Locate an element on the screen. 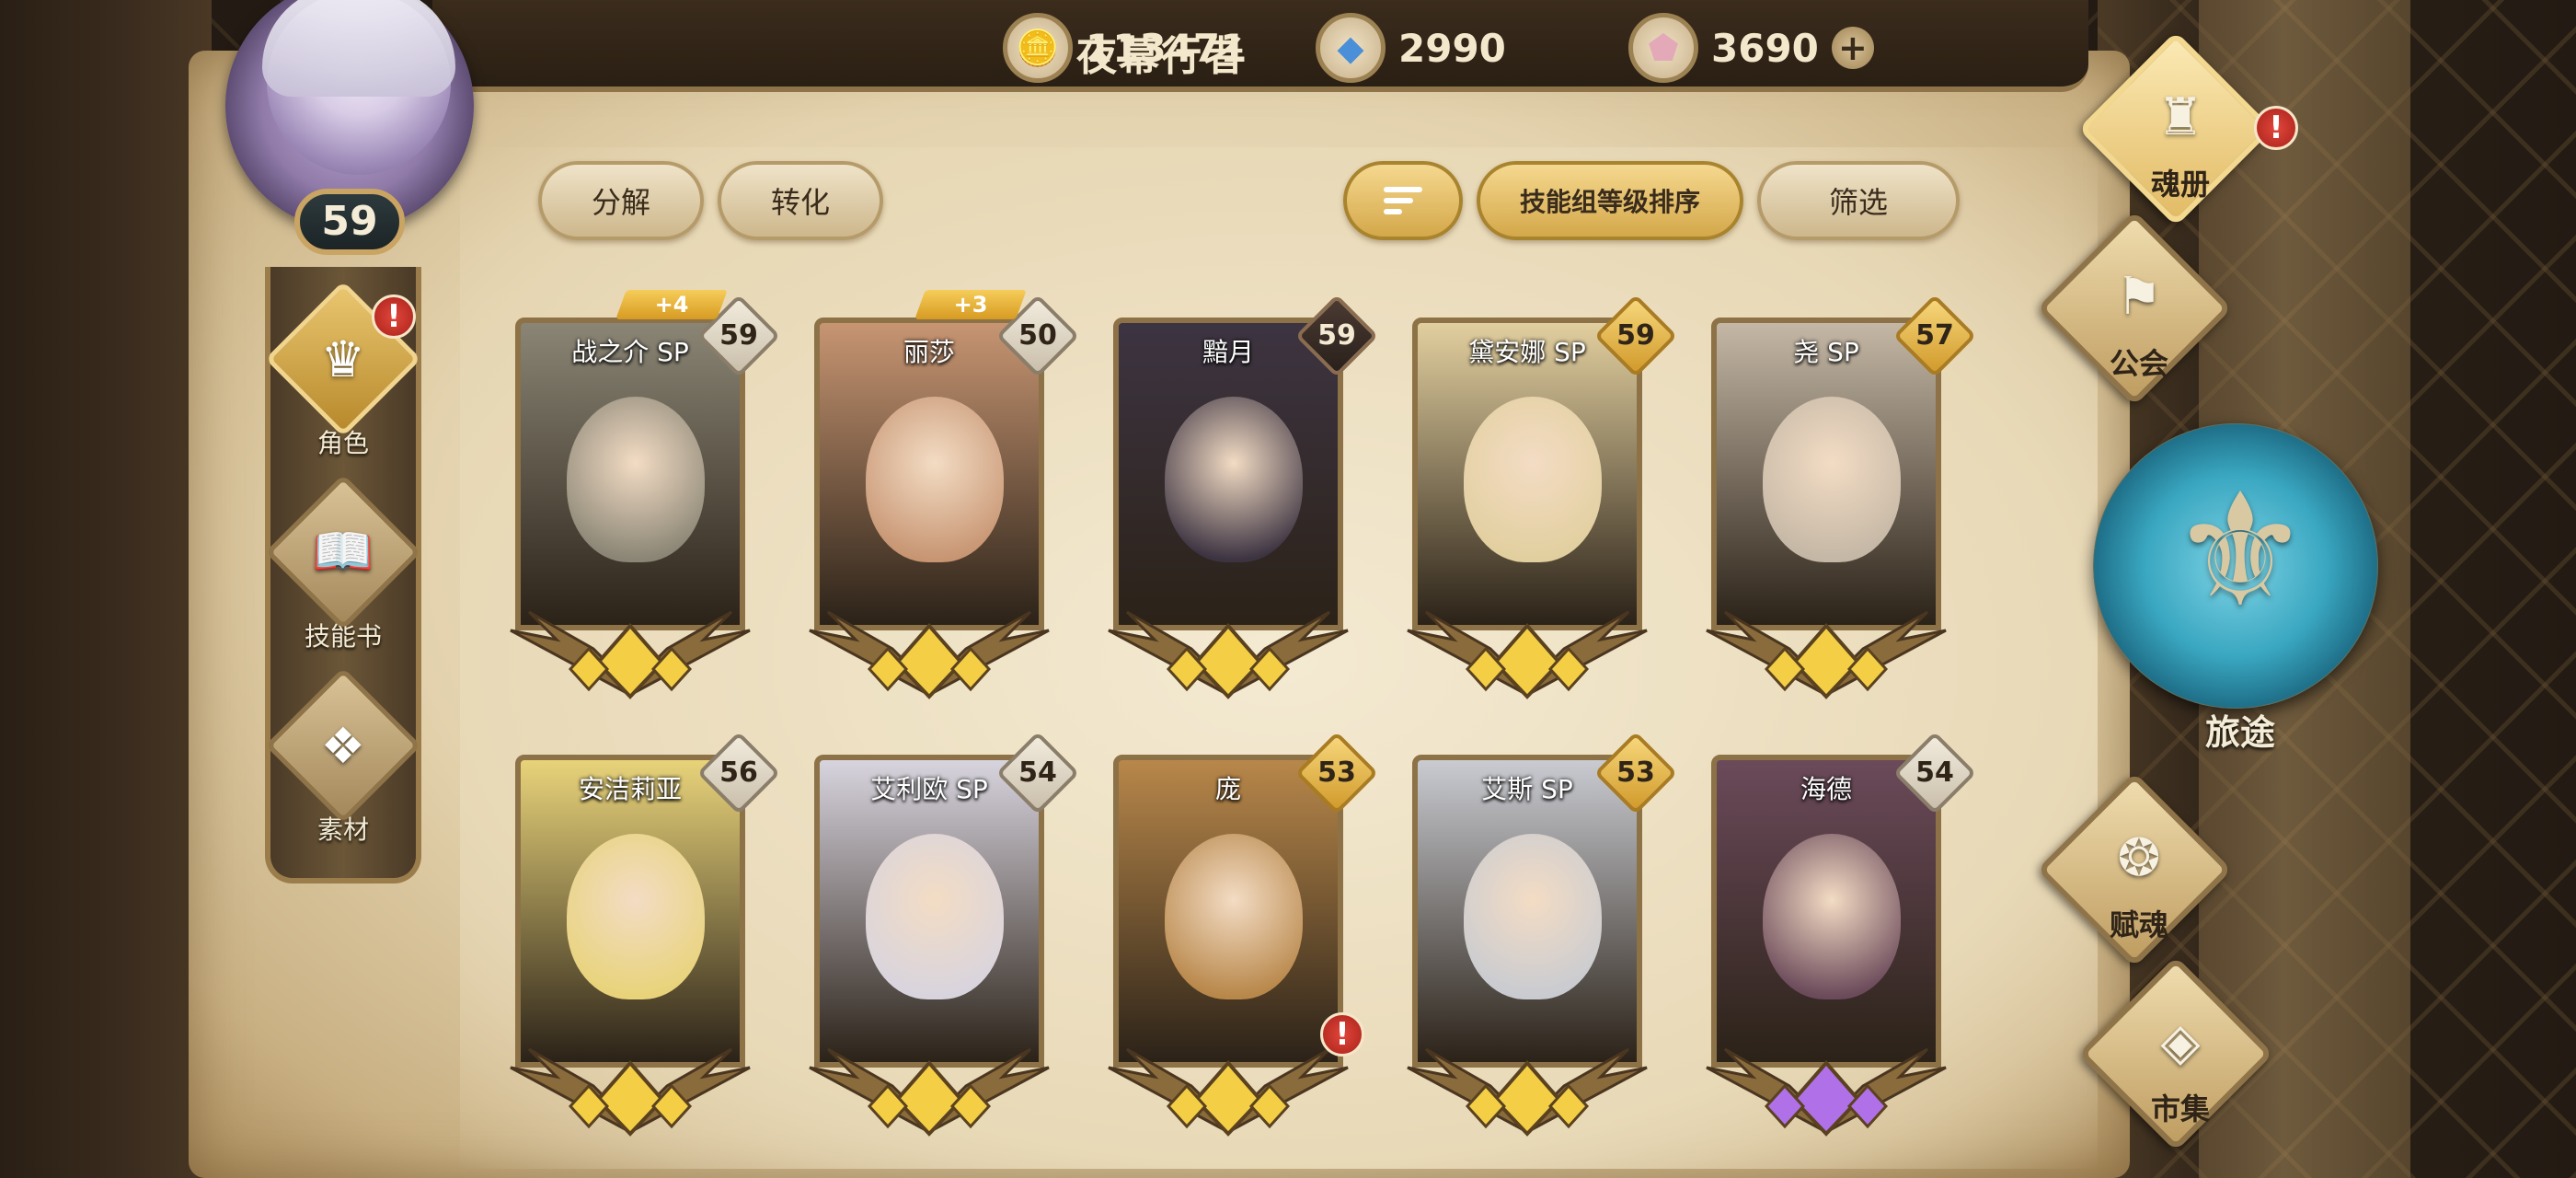  soulbook-label: 魂册 is located at coordinates (2180, 184).